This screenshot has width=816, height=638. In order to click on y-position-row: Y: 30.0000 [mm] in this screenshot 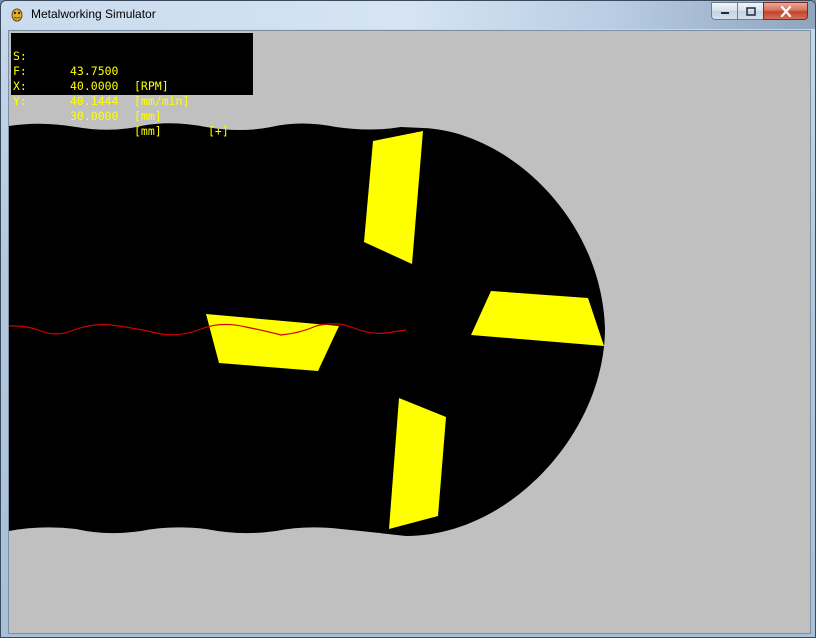, I will do `click(87, 116)`.